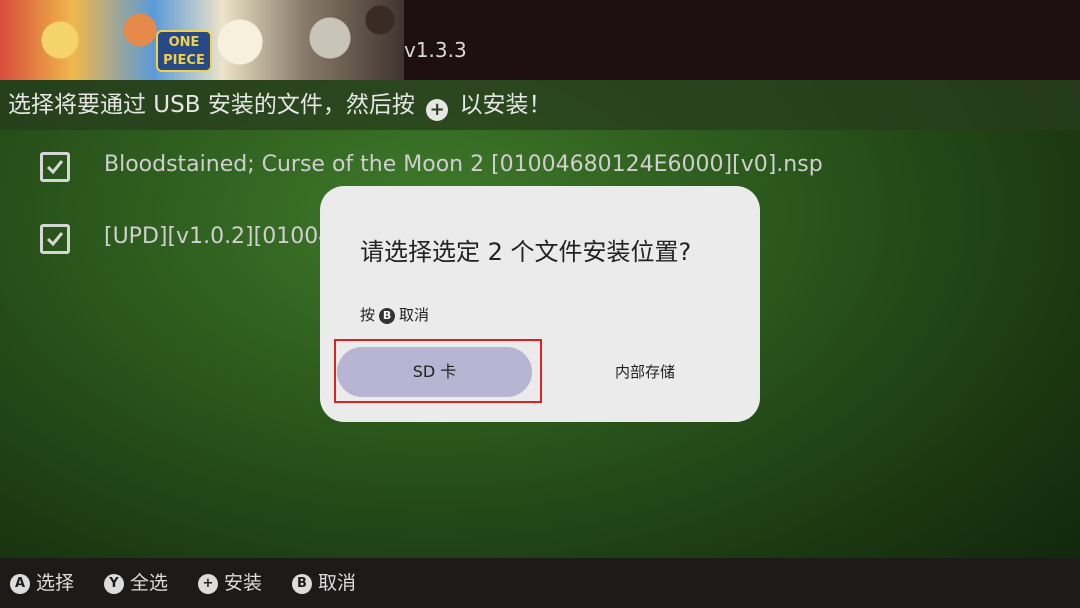 The width and height of the screenshot is (1080, 608). I want to click on a-button-icon: A, so click(20, 584).